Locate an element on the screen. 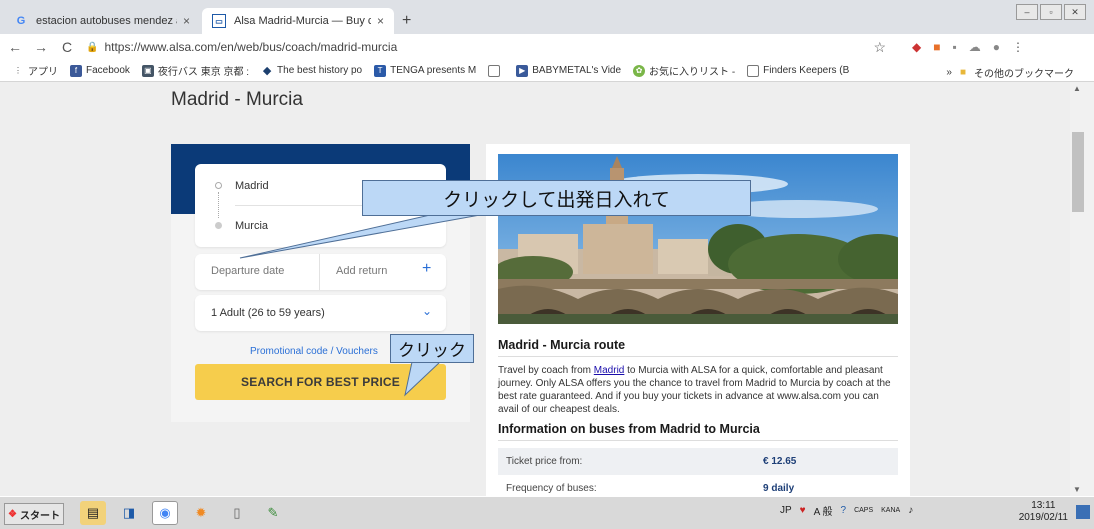  window-app-icon: ◨ is located at coordinates (129, 513).